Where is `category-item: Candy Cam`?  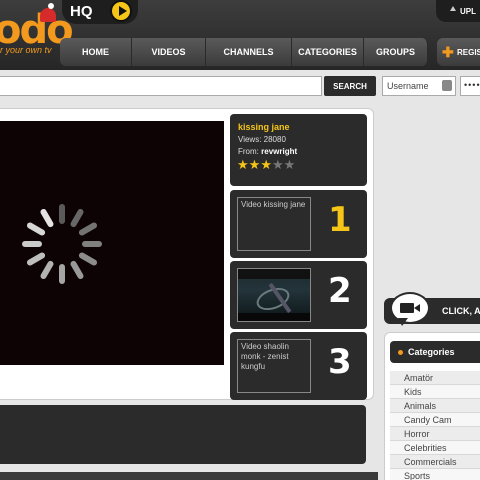
category-item: Candy Cam is located at coordinates (435, 420).